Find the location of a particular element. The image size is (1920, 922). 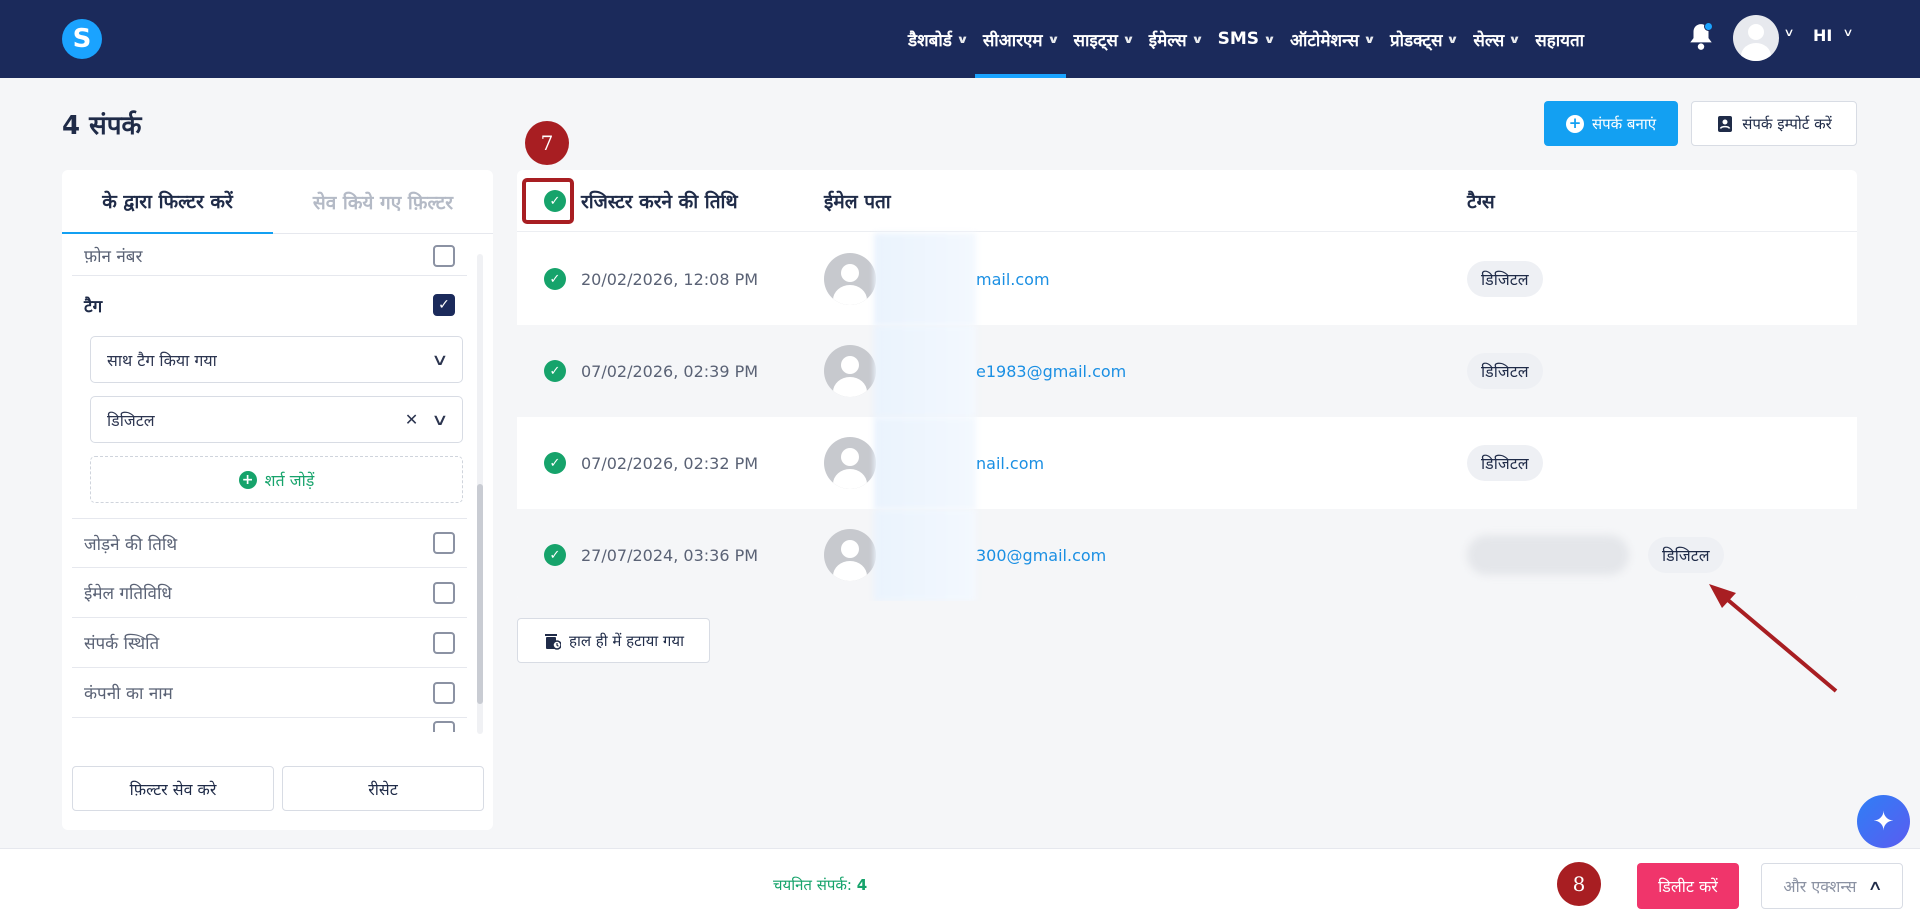

table-row: ✓ 07/02/2026, 02:32 PM nail.com डिजिटल is located at coordinates (1187, 463).